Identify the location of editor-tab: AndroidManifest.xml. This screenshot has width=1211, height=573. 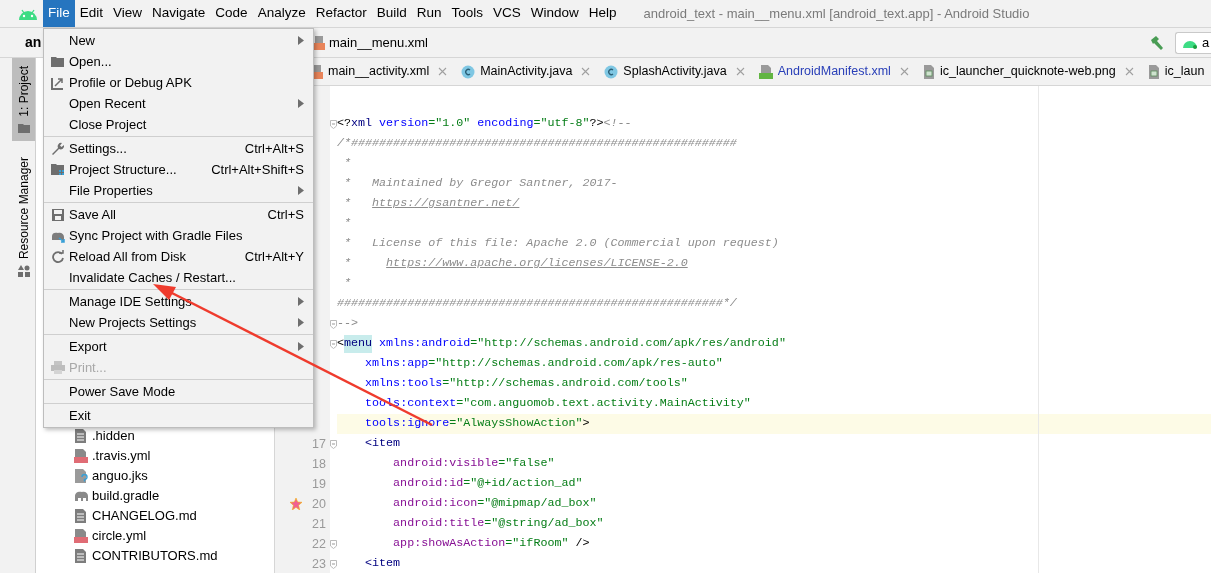
(833, 71).